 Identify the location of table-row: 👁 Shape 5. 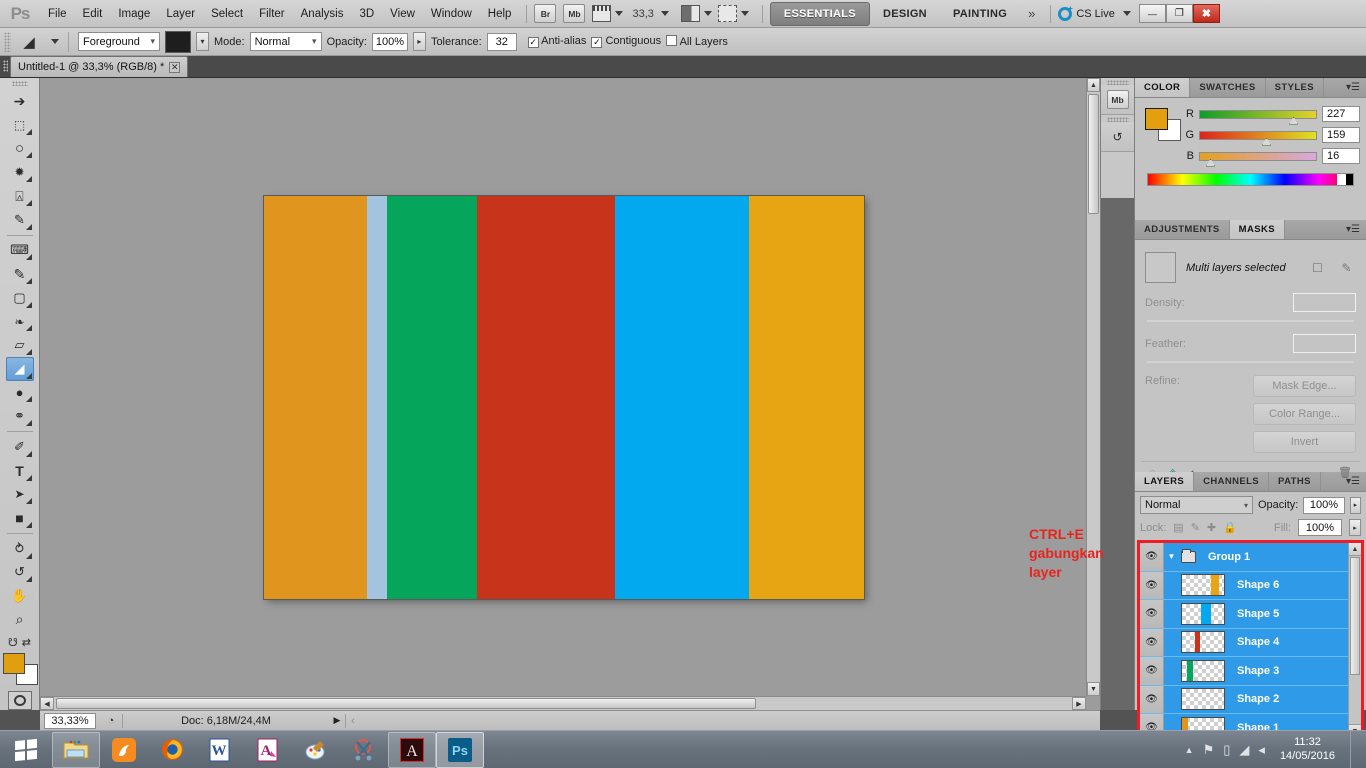
(1250, 614).